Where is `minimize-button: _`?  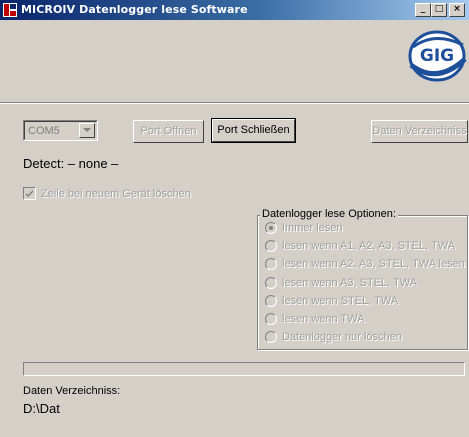 minimize-button: _ is located at coordinates (423, 10).